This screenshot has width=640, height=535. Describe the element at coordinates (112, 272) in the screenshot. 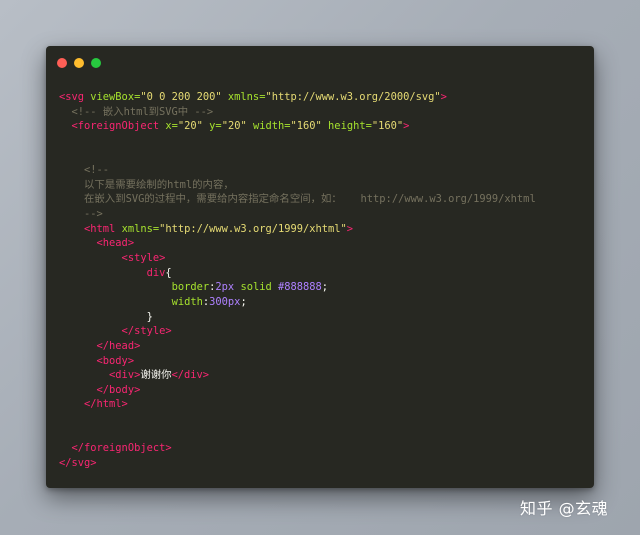

I see `code-token: div` at that location.